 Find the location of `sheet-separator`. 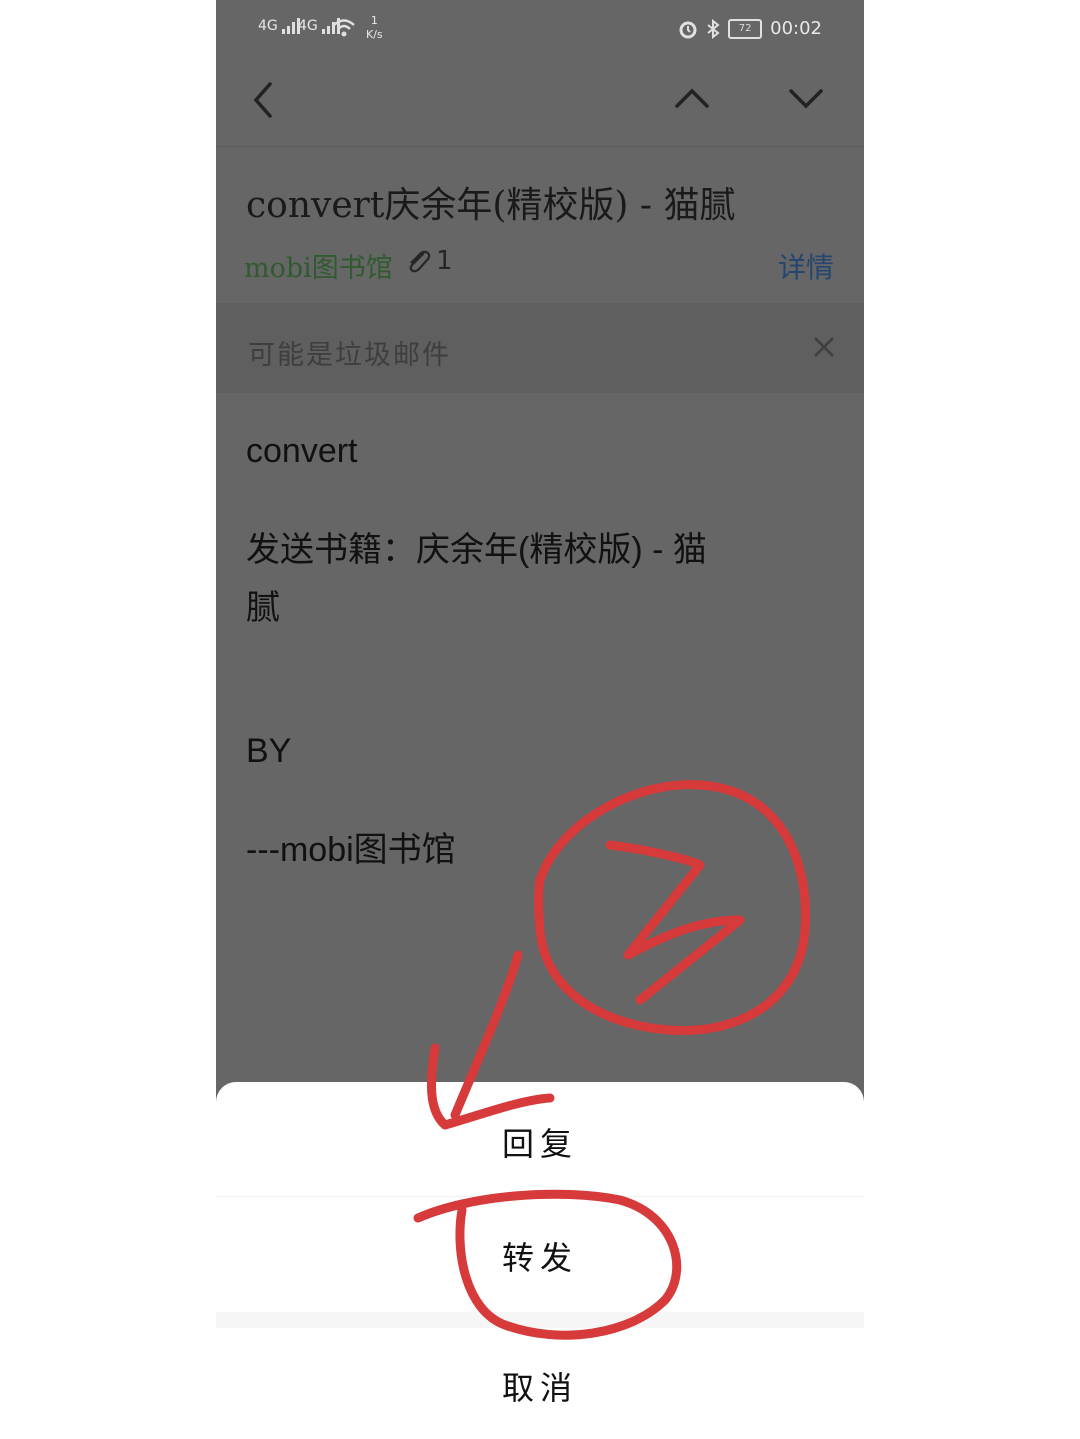

sheet-separator is located at coordinates (540, 1196).